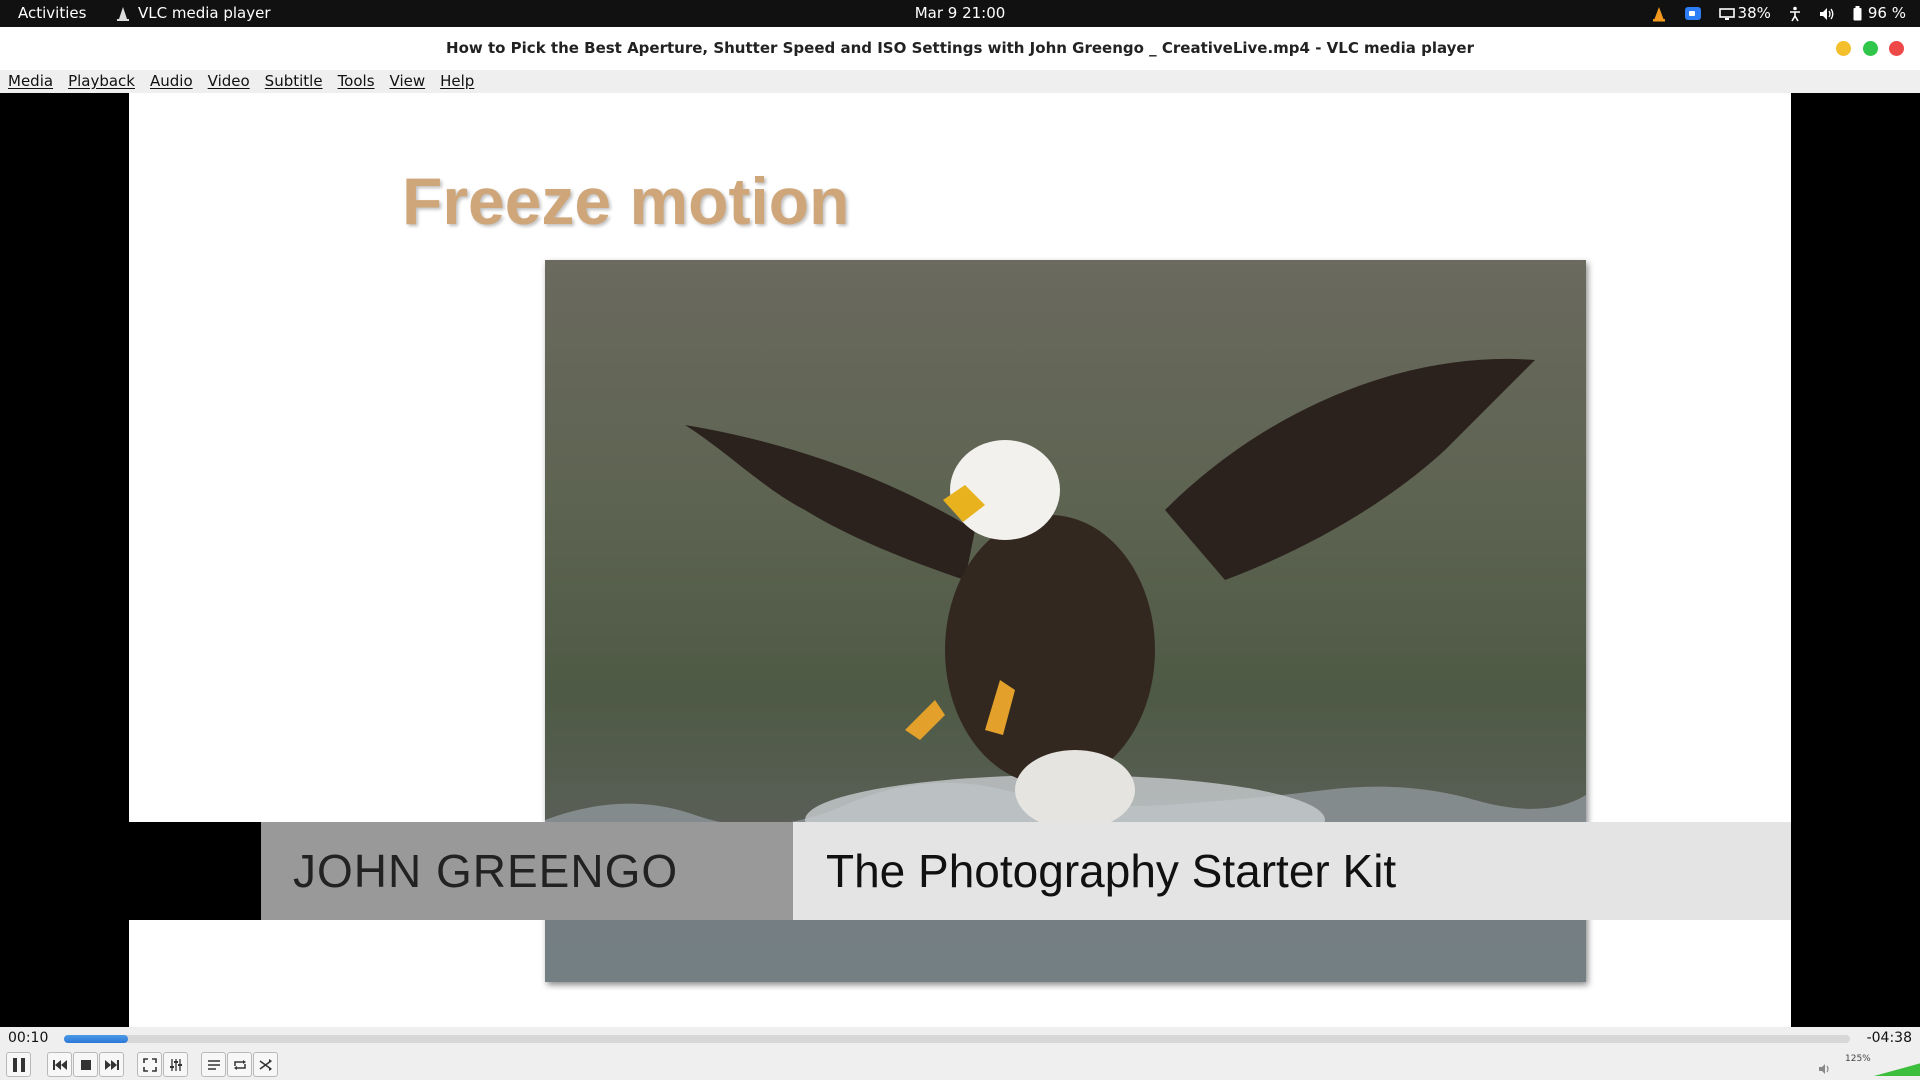 This screenshot has height=1080, width=1920. Describe the element at coordinates (1896, 48) in the screenshot. I see `close-button` at that location.